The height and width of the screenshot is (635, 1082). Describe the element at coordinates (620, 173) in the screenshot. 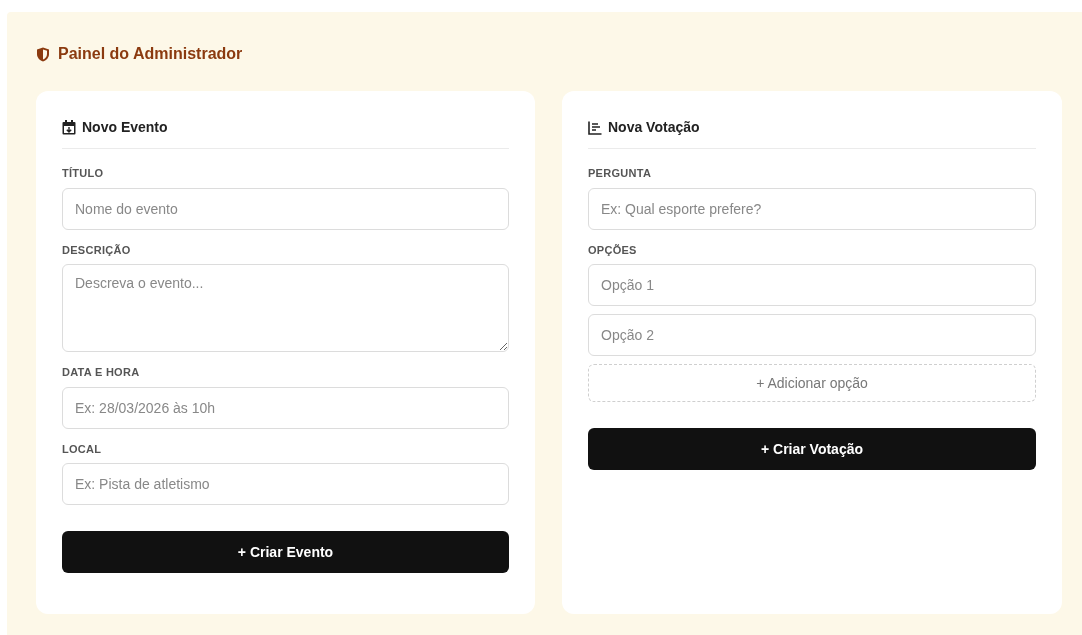

I see `field-label: PERGUNTA` at that location.